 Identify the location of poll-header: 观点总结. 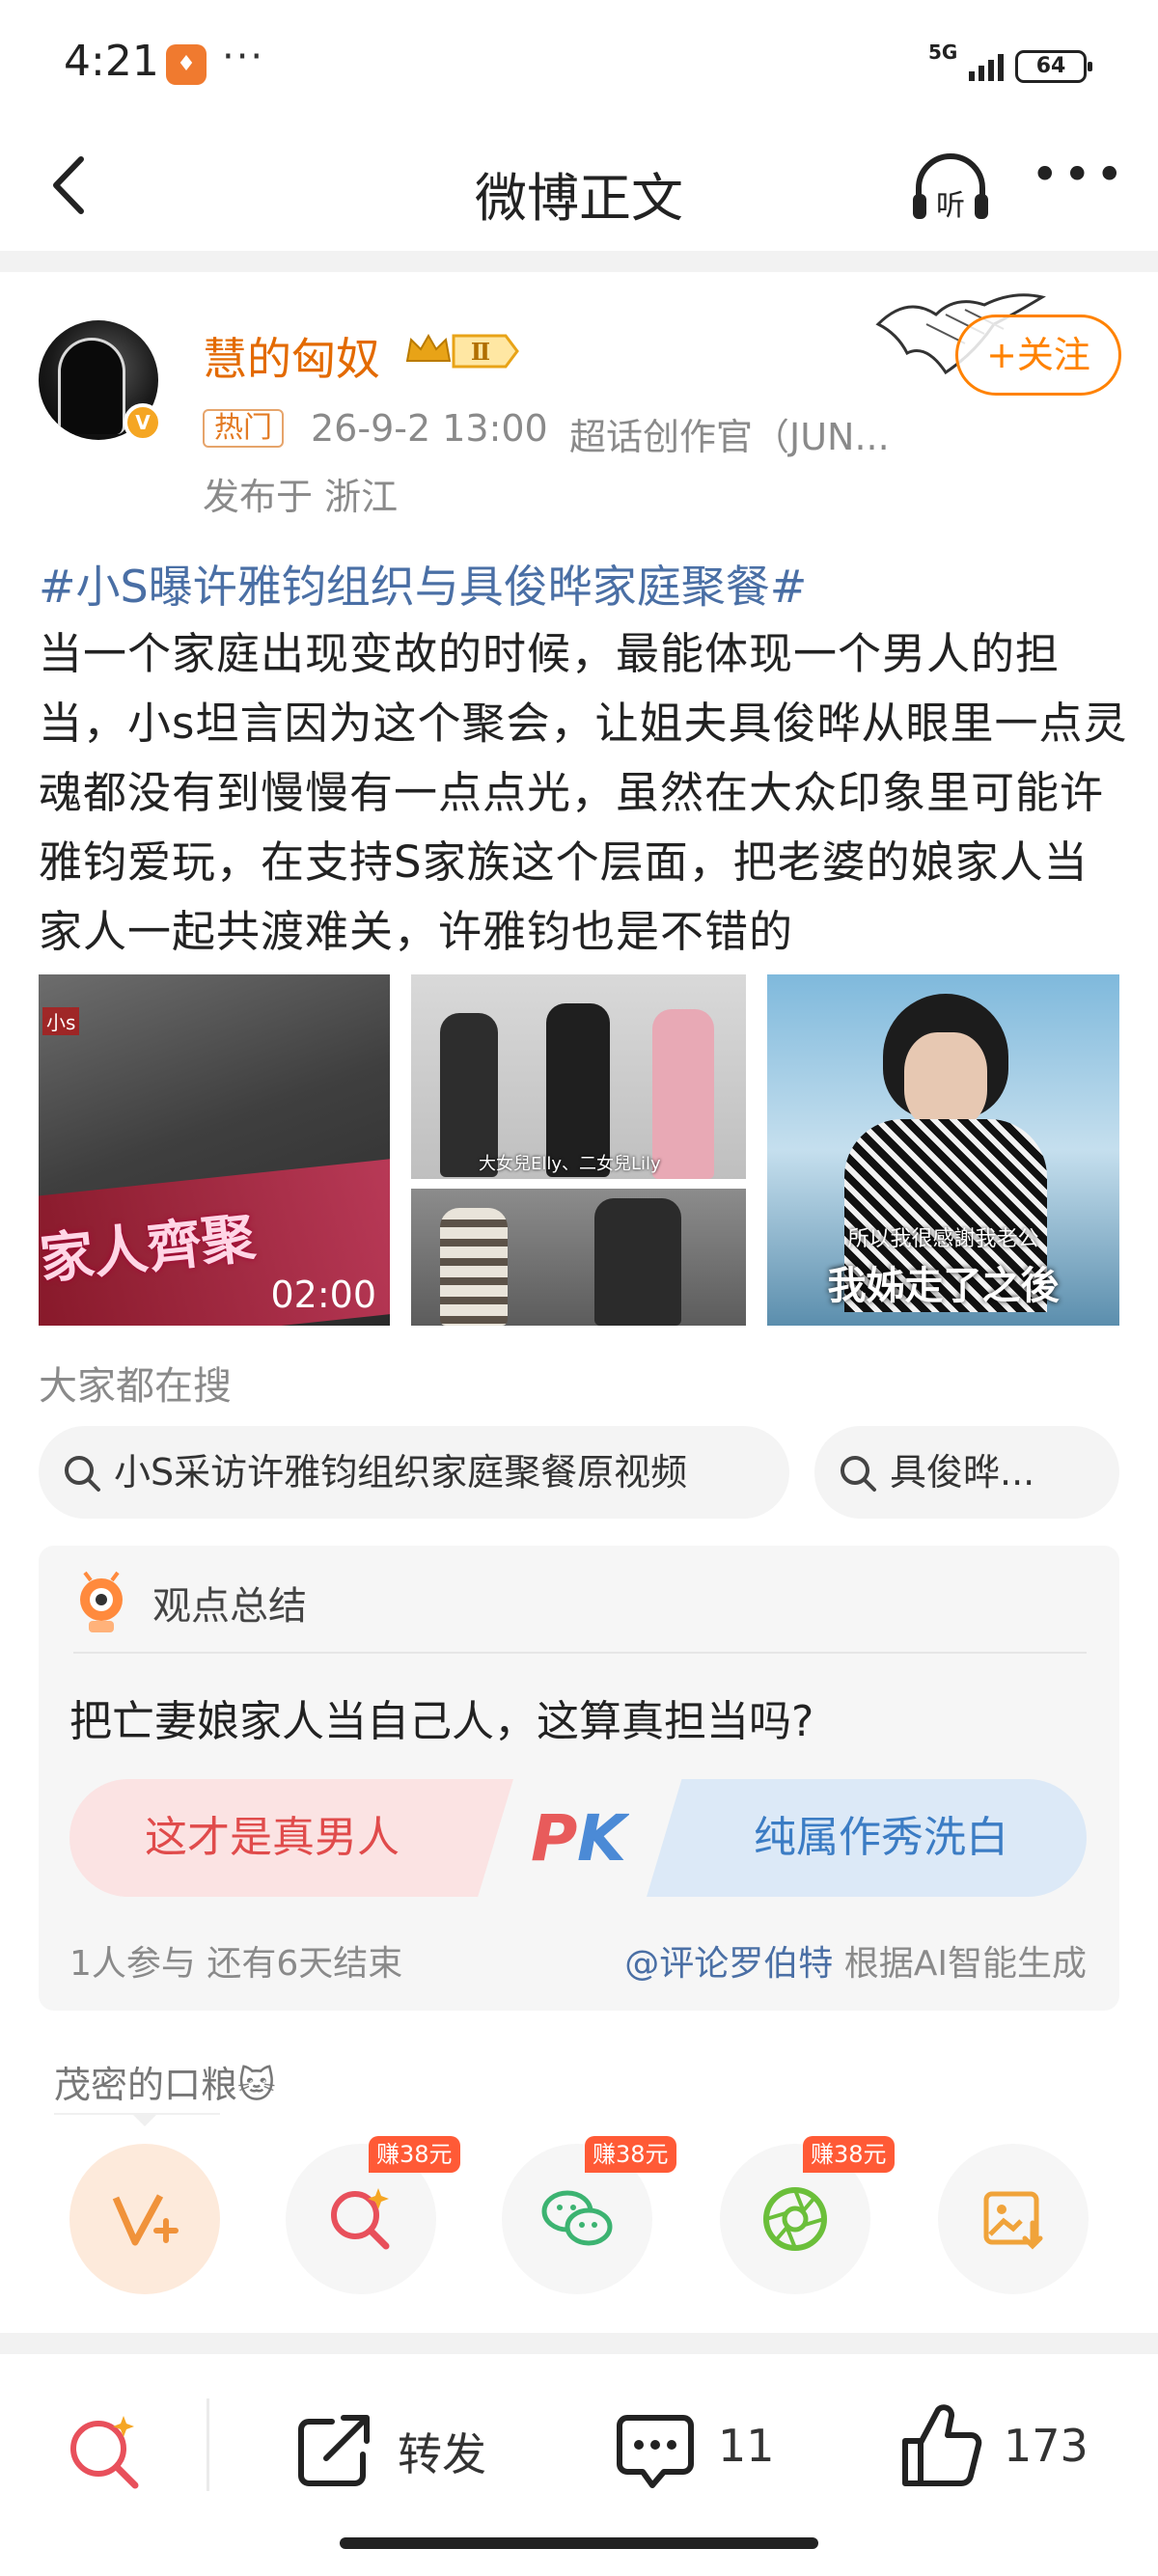
(229, 1606).